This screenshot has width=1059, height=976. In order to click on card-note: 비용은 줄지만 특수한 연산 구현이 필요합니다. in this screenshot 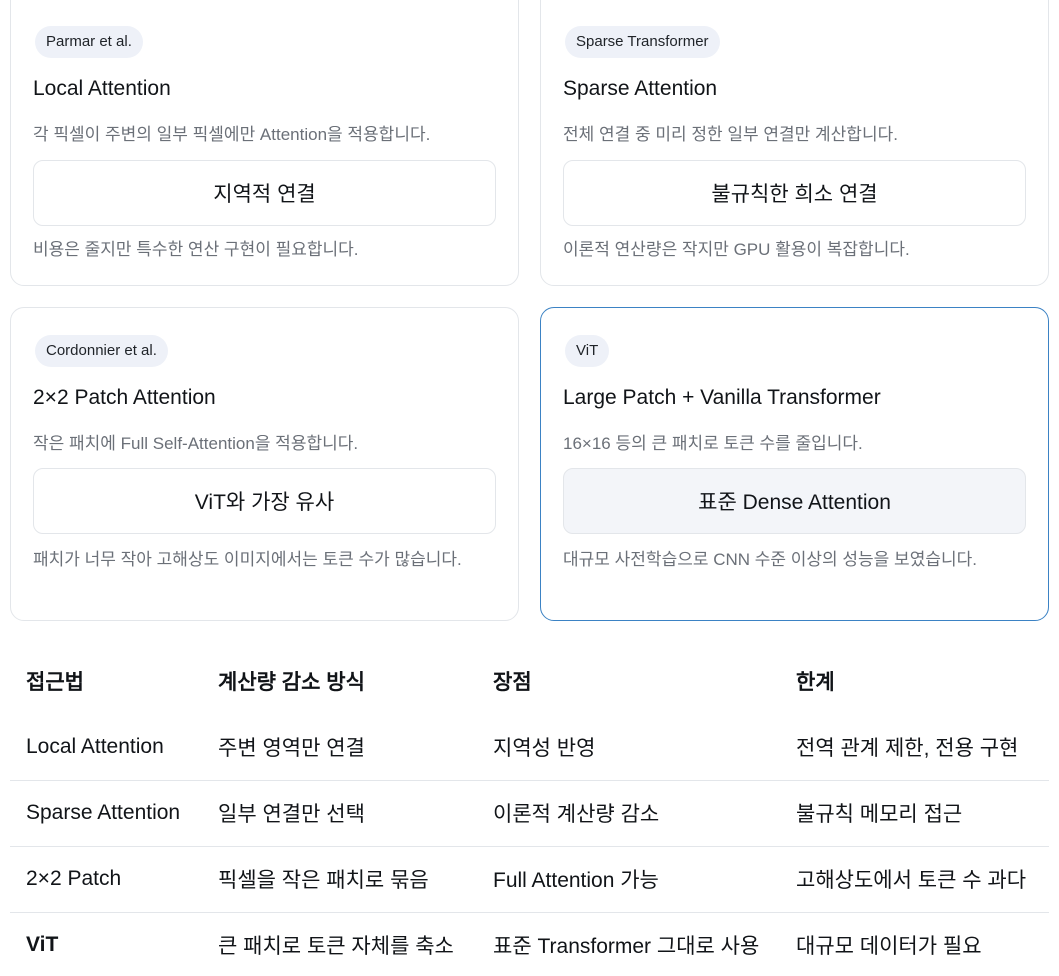, I will do `click(196, 249)`.